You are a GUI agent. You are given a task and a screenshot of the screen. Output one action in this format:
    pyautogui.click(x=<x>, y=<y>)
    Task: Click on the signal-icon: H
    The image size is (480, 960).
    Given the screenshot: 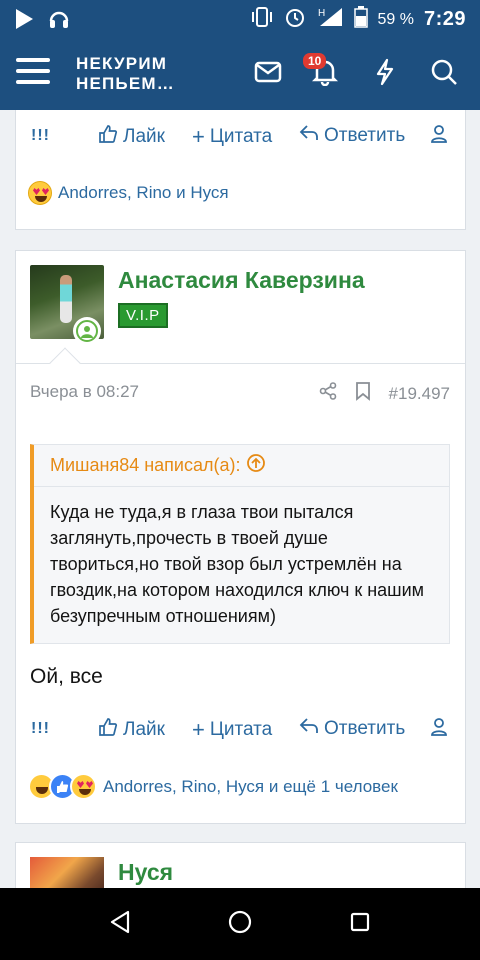 What is the action you would take?
    pyautogui.click(x=330, y=19)
    